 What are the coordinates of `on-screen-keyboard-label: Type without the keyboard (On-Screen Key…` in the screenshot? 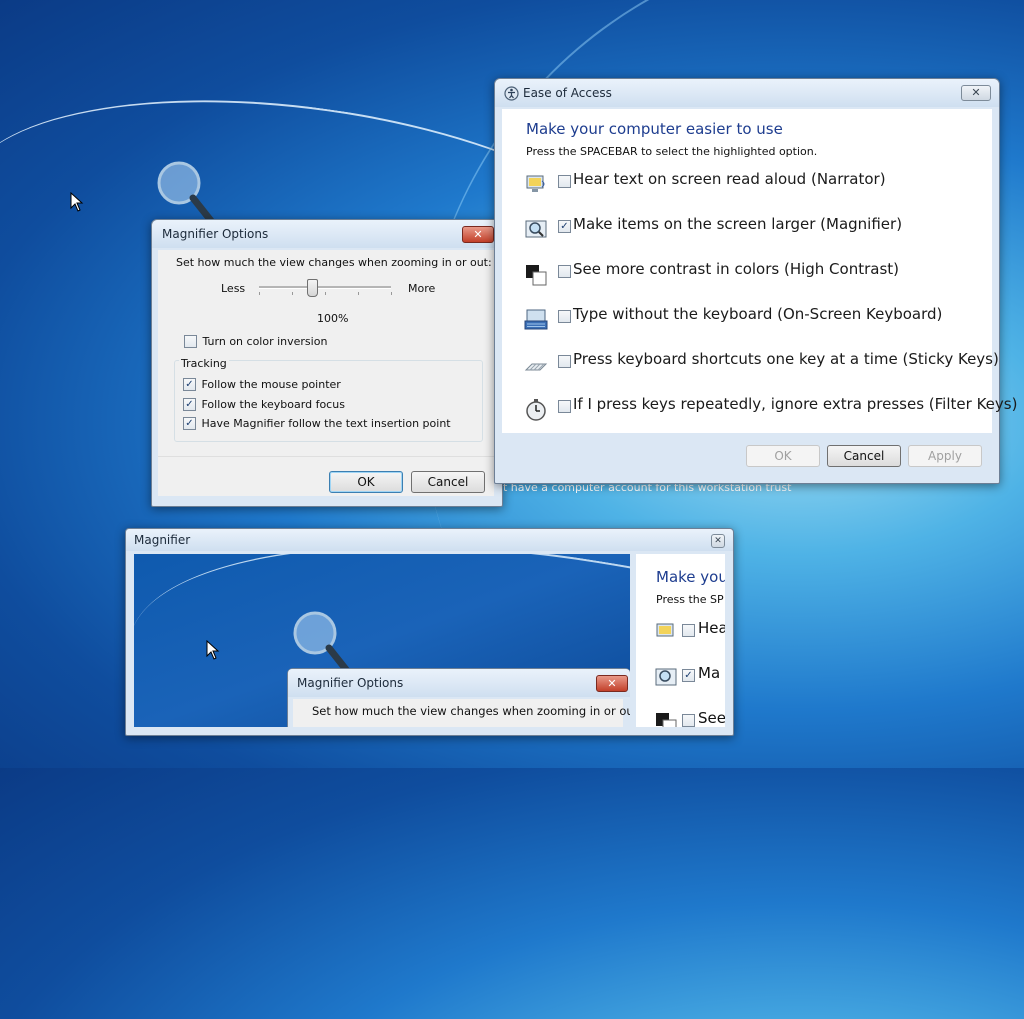 It's located at (758, 314).